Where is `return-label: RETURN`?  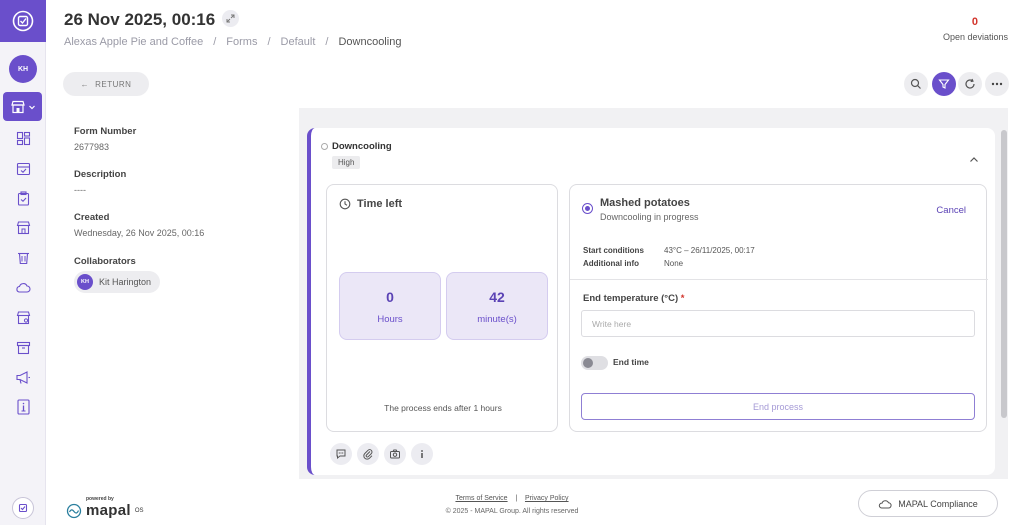
return-label: RETURN is located at coordinates (113, 84).